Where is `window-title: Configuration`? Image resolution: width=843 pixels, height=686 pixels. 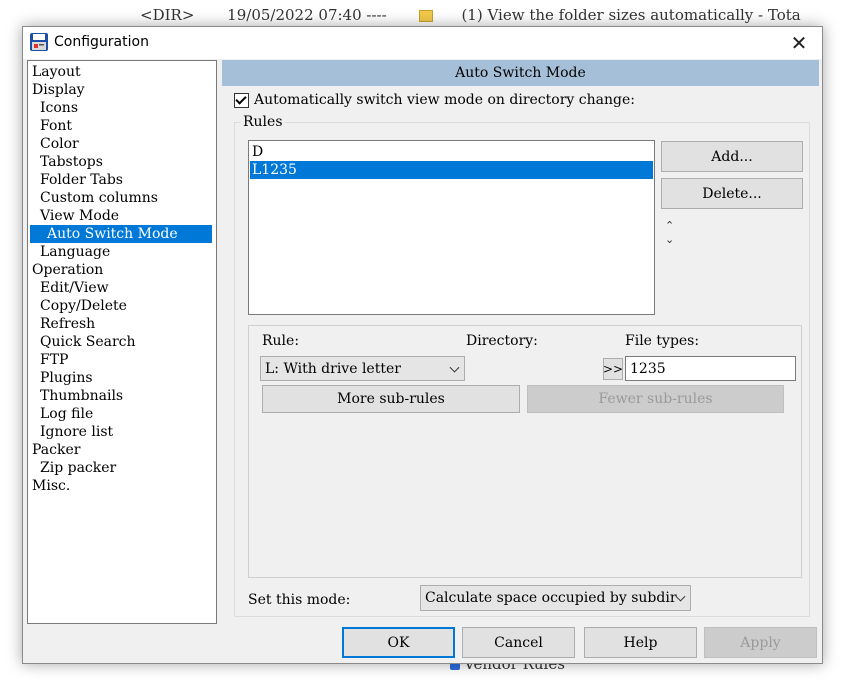 window-title: Configuration is located at coordinates (101, 42).